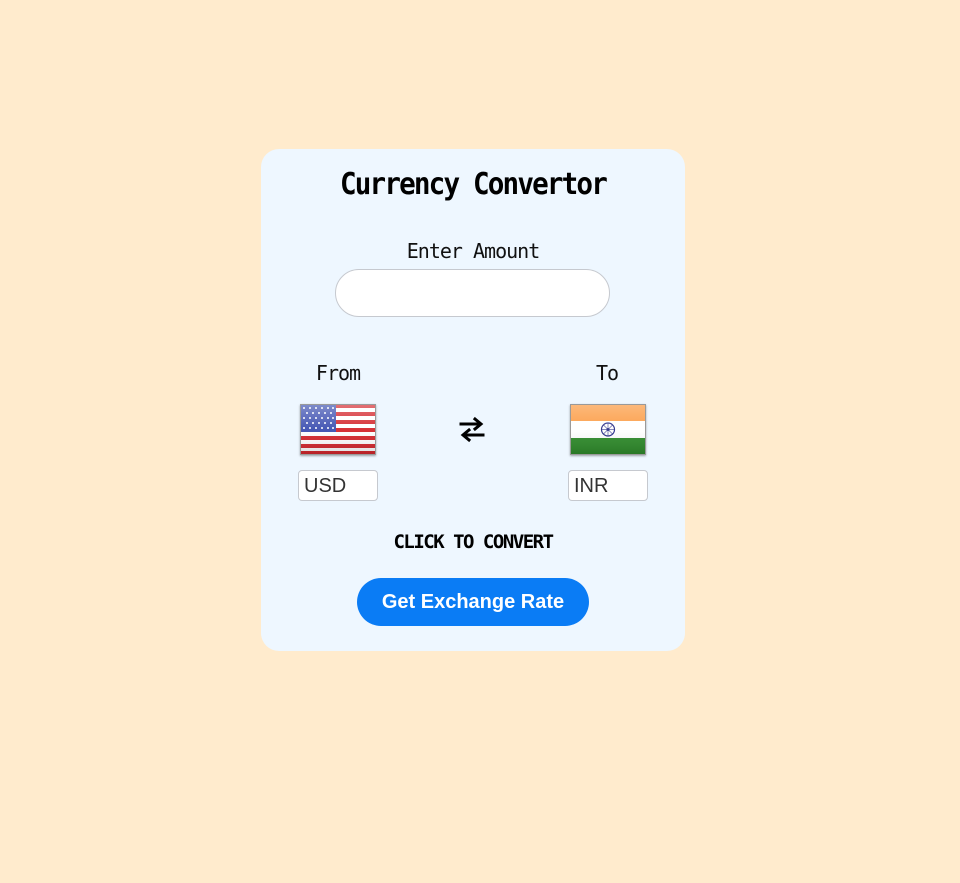 Image resolution: width=960 pixels, height=883 pixels. Describe the element at coordinates (474, 184) in the screenshot. I see `page-title: Currency Convertor` at that location.